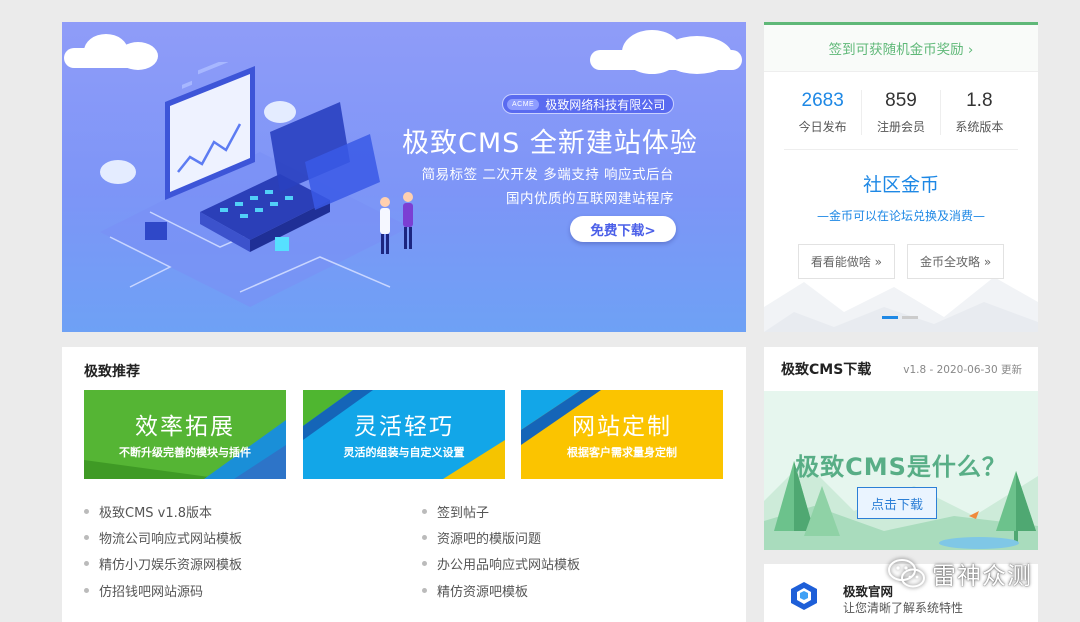 Image resolution: width=1080 pixels, height=622 pixels. Describe the element at coordinates (590, 199) in the screenshot. I see `banner-subtitle-2: 国内优质的互联网建站程序` at that location.